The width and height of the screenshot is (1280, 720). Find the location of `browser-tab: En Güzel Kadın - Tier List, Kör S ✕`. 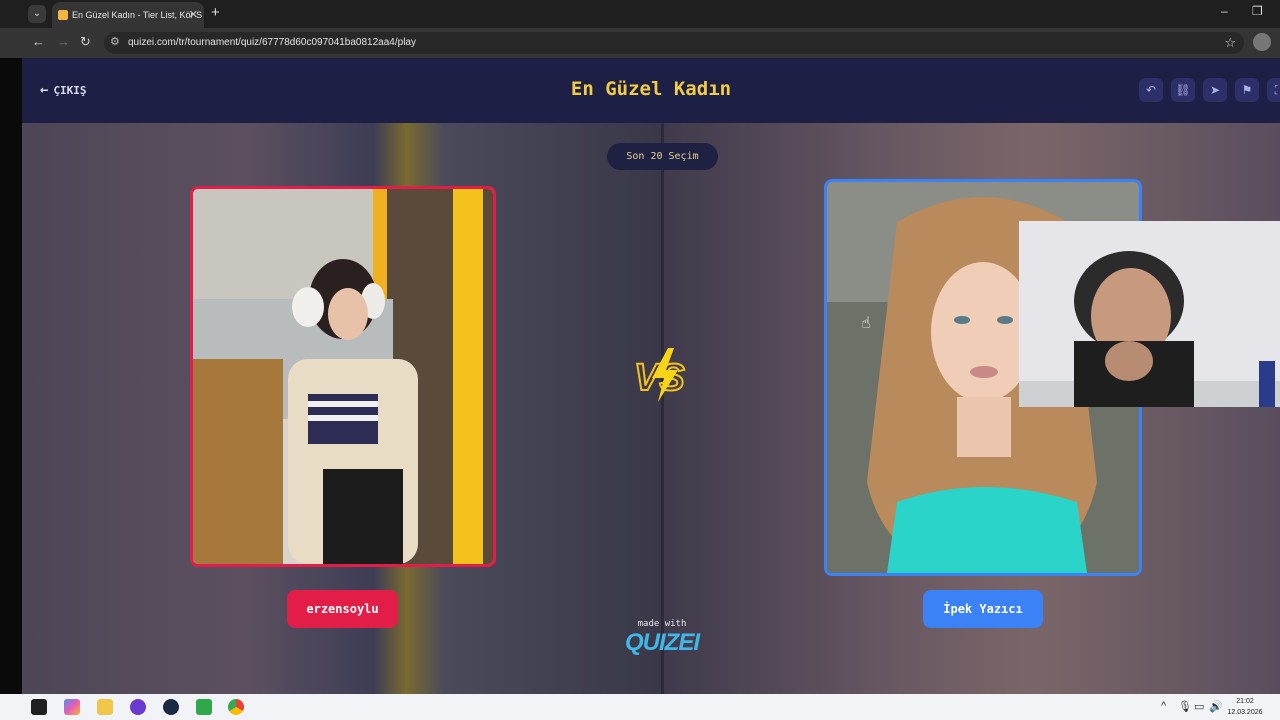

browser-tab: En Güzel Kadın - Tier List, Kör S ✕ is located at coordinates (128, 15).